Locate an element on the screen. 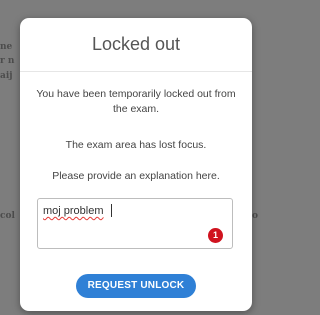  notification-badge: 1 is located at coordinates (215, 235).